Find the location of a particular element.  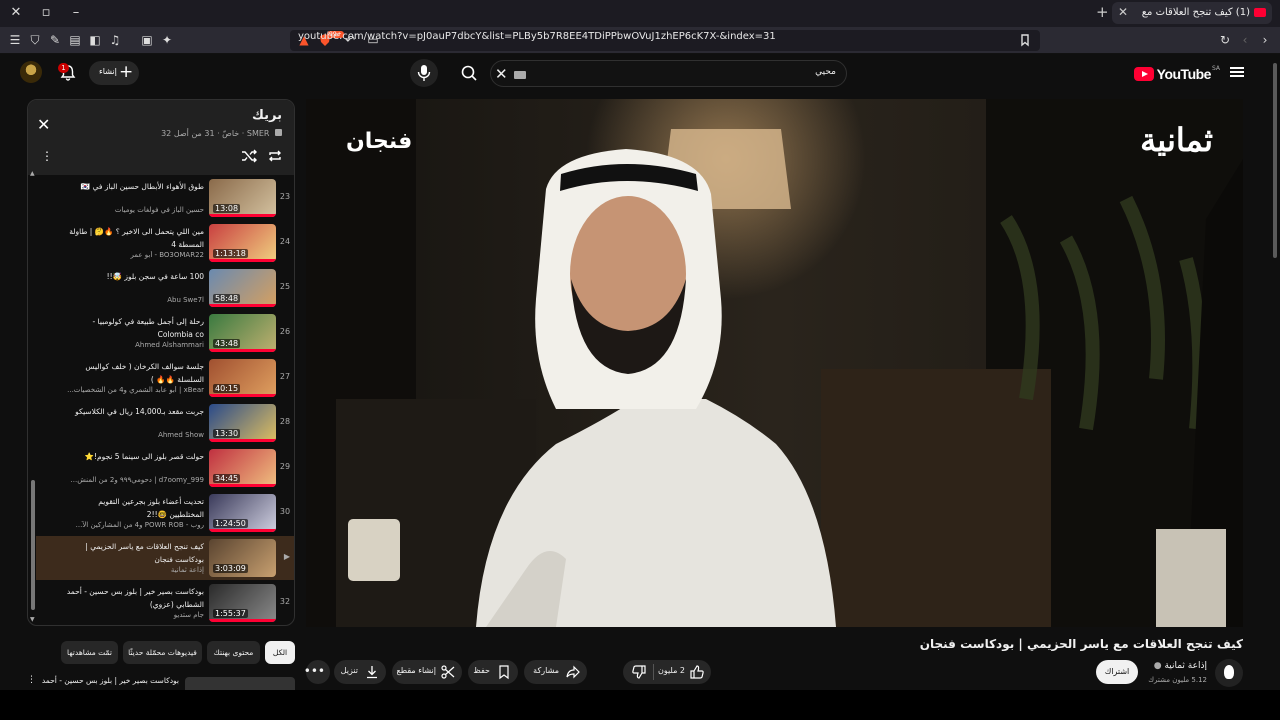

chip-for-you: محتوى بهنتك is located at coordinates (233, 652).